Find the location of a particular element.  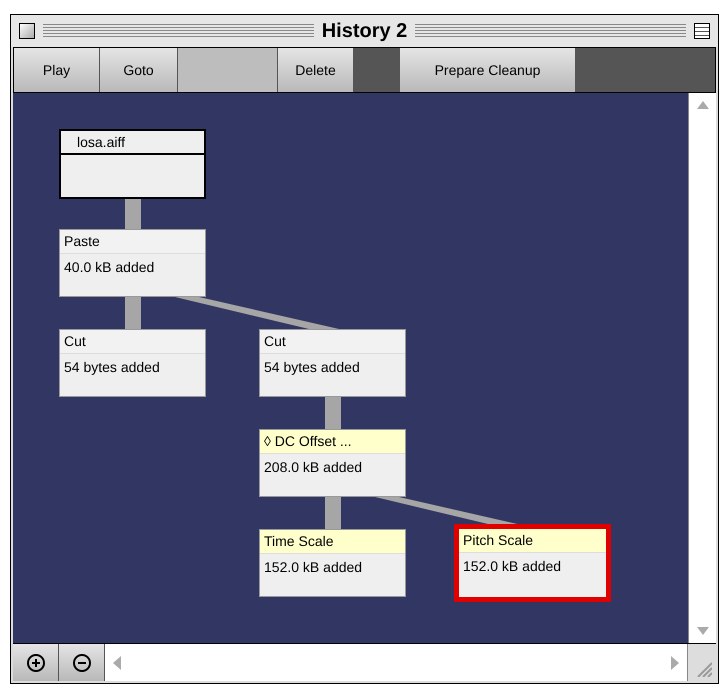

node-detail: 208.0 kB added is located at coordinates (313, 467).